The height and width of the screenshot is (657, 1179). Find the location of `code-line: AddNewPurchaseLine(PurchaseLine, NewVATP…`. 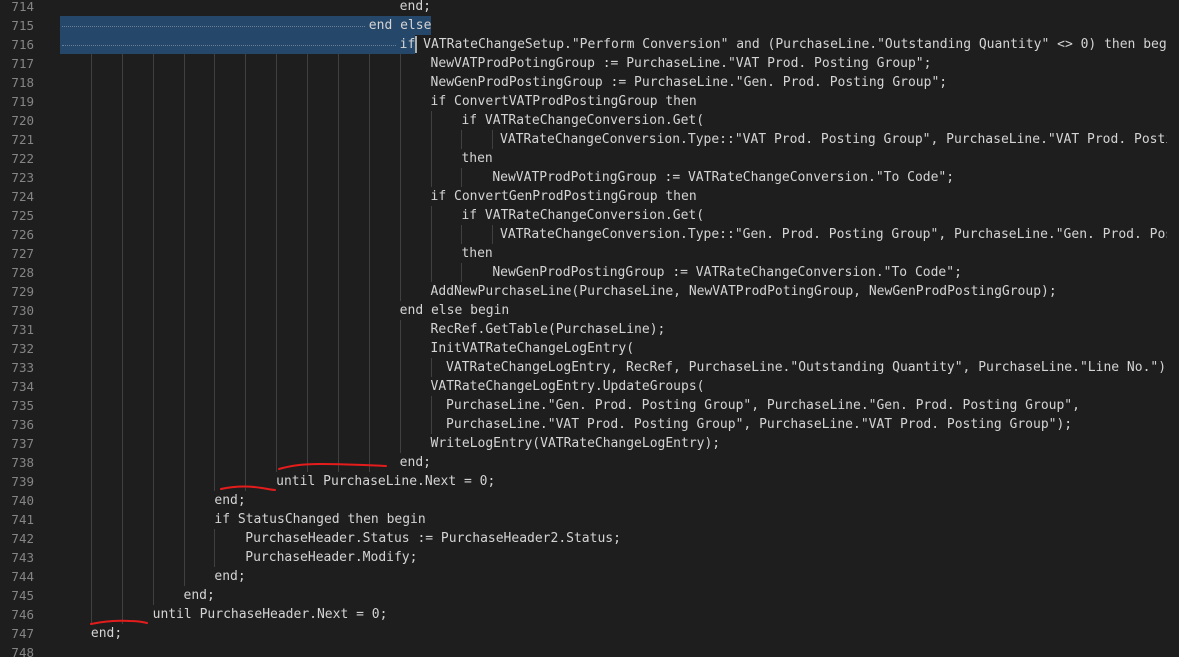

code-line: AddNewPurchaseLine(PurchaseLine, NewVATP… is located at coordinates (744, 291).